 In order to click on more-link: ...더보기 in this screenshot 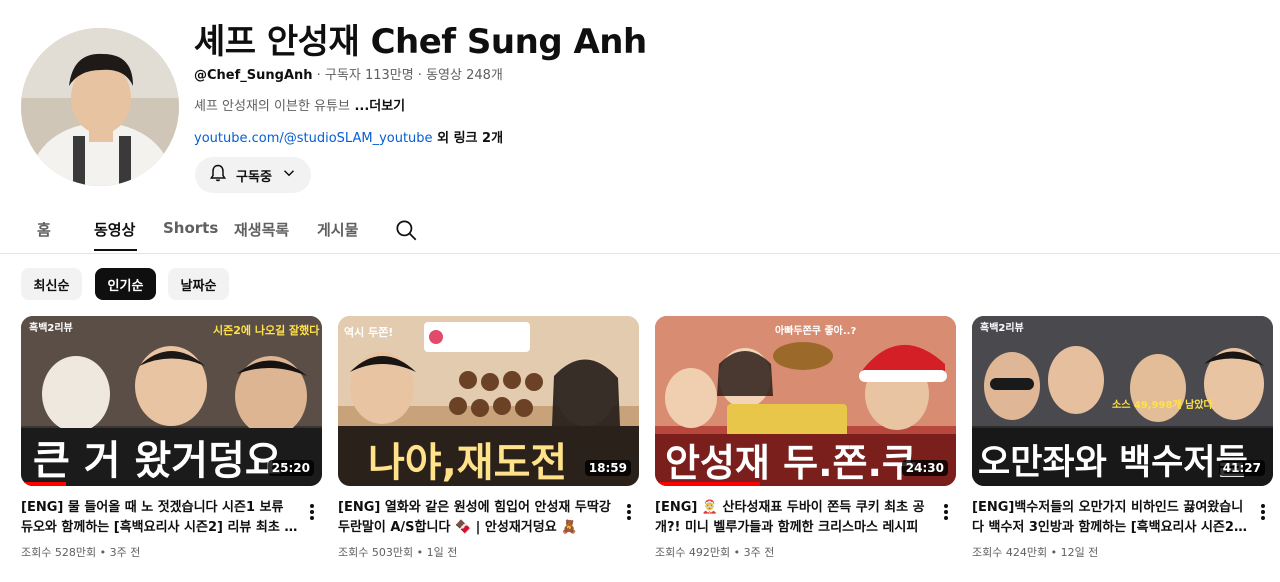, I will do `click(377, 106)`.